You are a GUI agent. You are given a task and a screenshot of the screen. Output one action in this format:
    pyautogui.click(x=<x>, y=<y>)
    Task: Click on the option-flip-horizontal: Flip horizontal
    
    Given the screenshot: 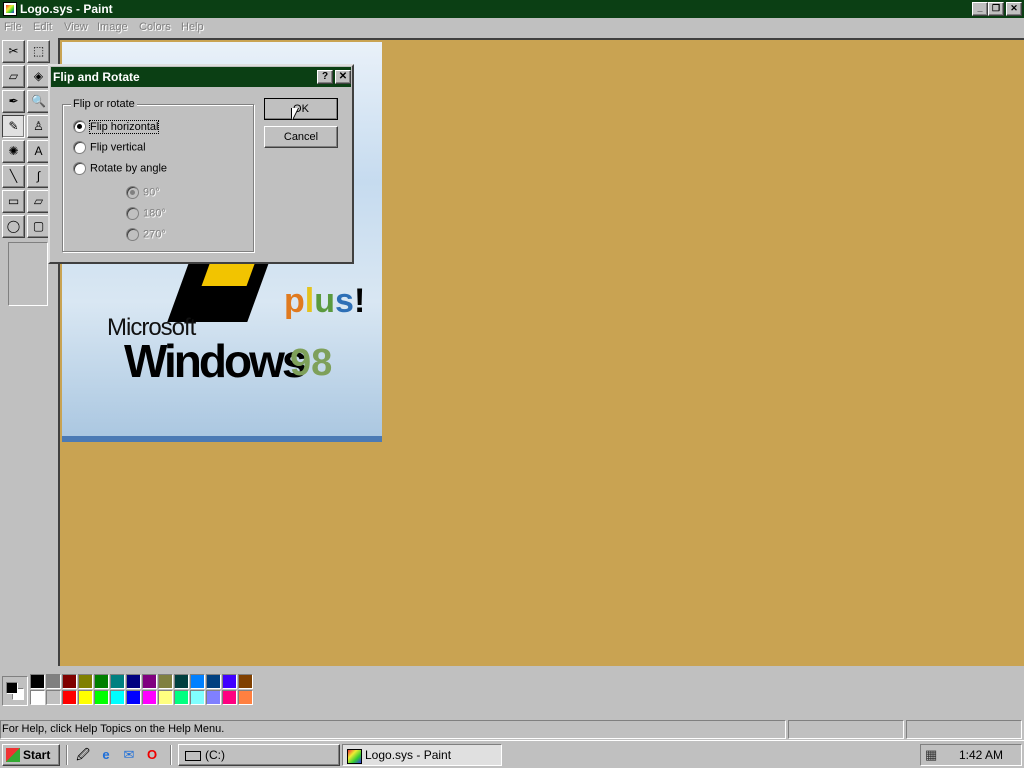 What is the action you would take?
    pyautogui.click(x=116, y=127)
    